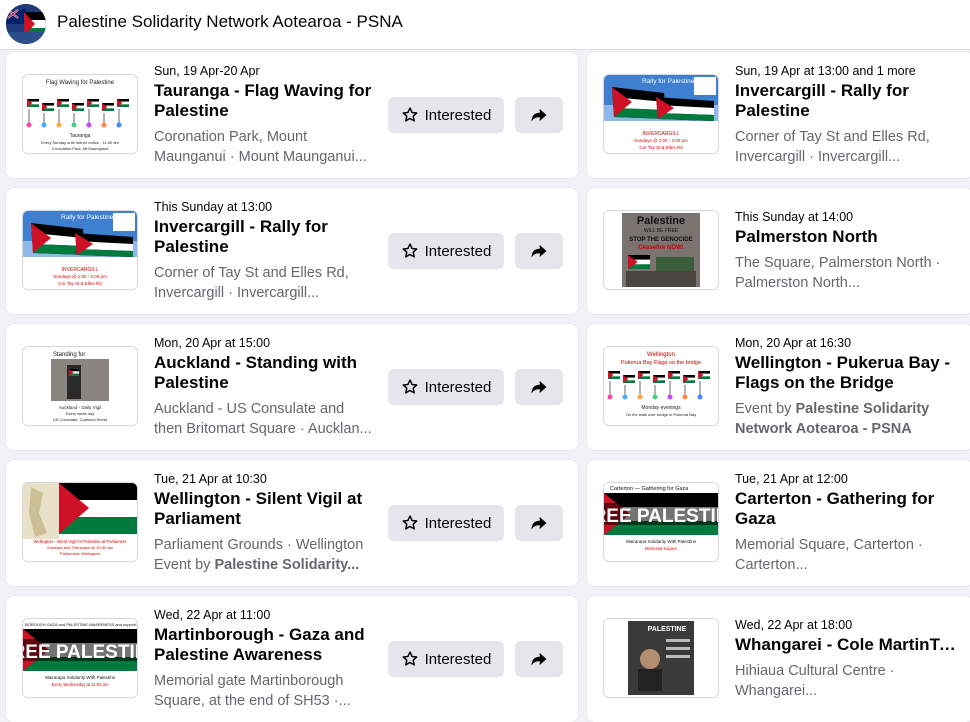 The image size is (970, 722). Describe the element at coordinates (862, 409) in the screenshot. I see `event-host-name: Palestine Solidarity` at that location.